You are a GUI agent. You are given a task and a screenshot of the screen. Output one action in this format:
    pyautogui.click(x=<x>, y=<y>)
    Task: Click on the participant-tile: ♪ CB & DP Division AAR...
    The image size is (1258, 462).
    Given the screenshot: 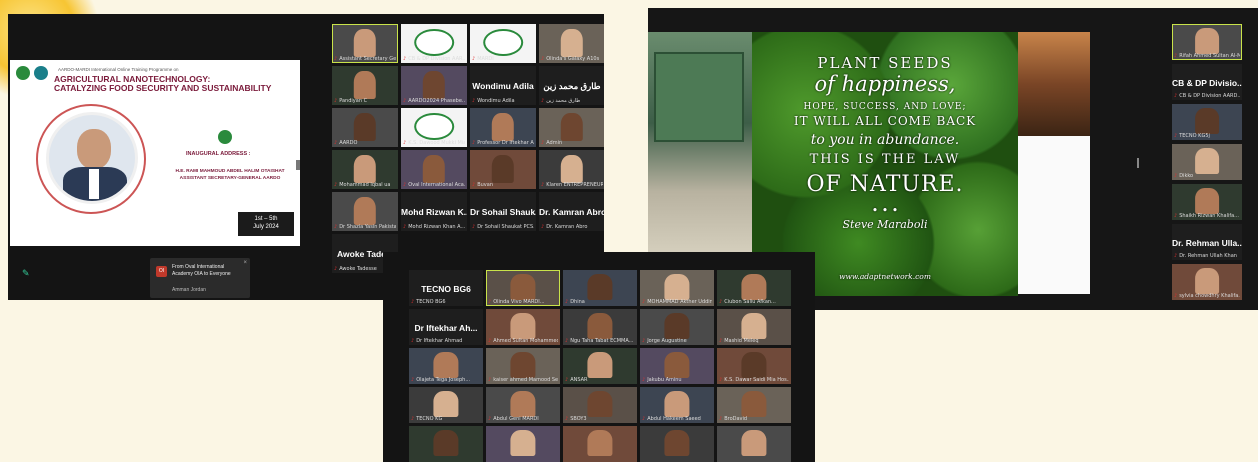 What is the action you would take?
    pyautogui.click(x=434, y=43)
    